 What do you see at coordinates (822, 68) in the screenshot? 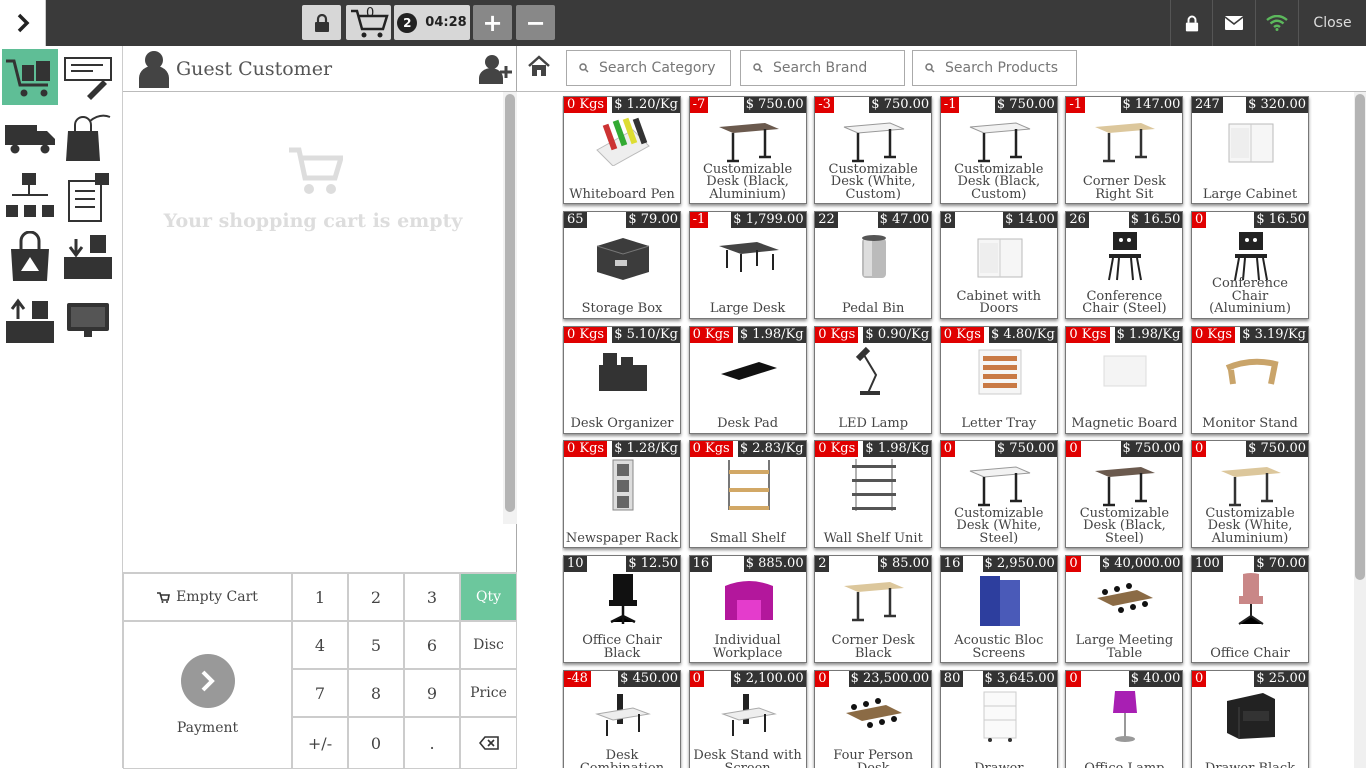
I see `search-brand-input: Search Brand` at bounding box center [822, 68].